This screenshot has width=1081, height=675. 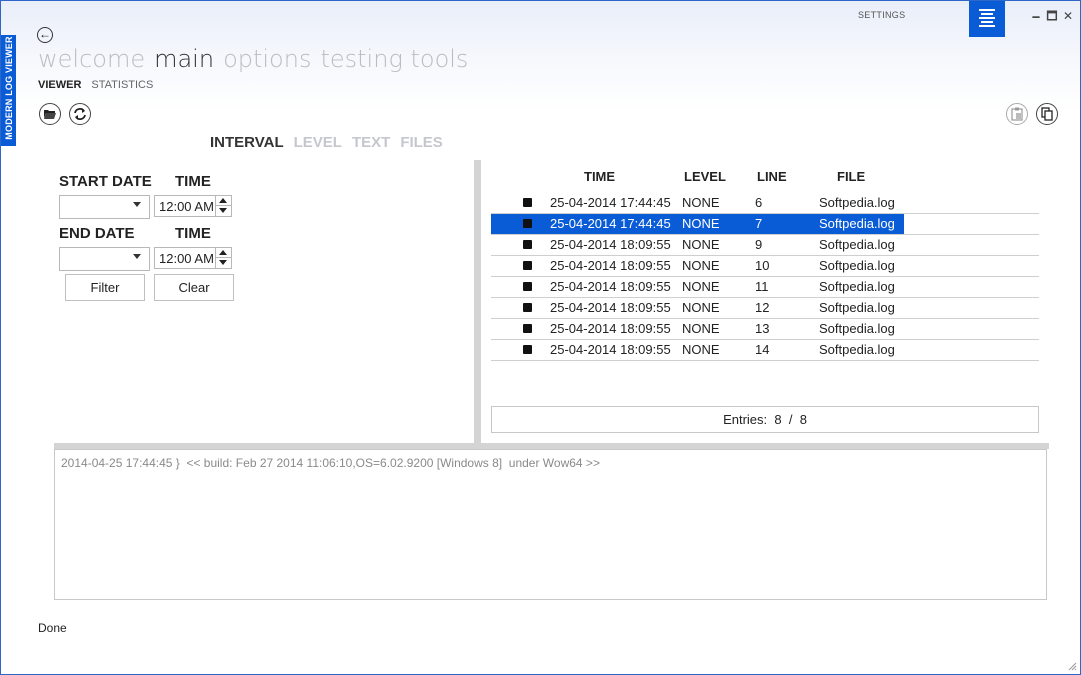 I want to click on end-time-spinner, so click(x=223, y=258).